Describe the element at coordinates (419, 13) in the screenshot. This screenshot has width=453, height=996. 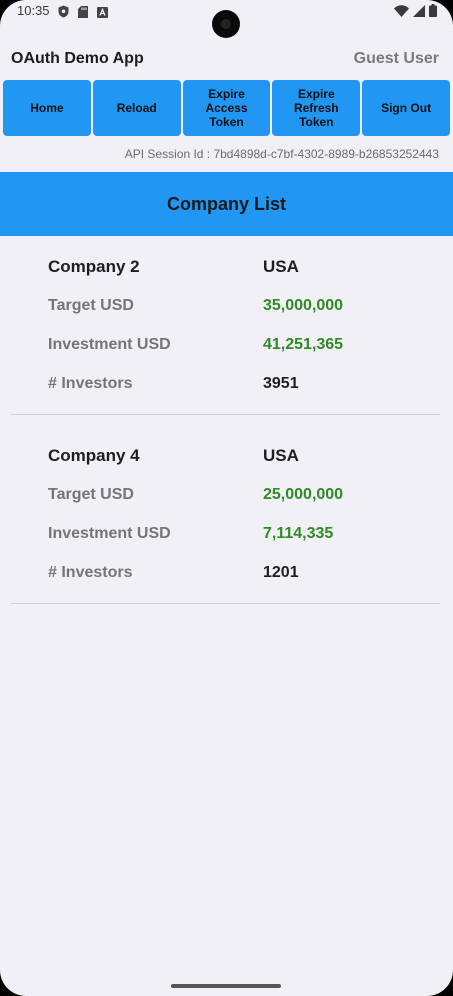
I see `signal-icon` at that location.